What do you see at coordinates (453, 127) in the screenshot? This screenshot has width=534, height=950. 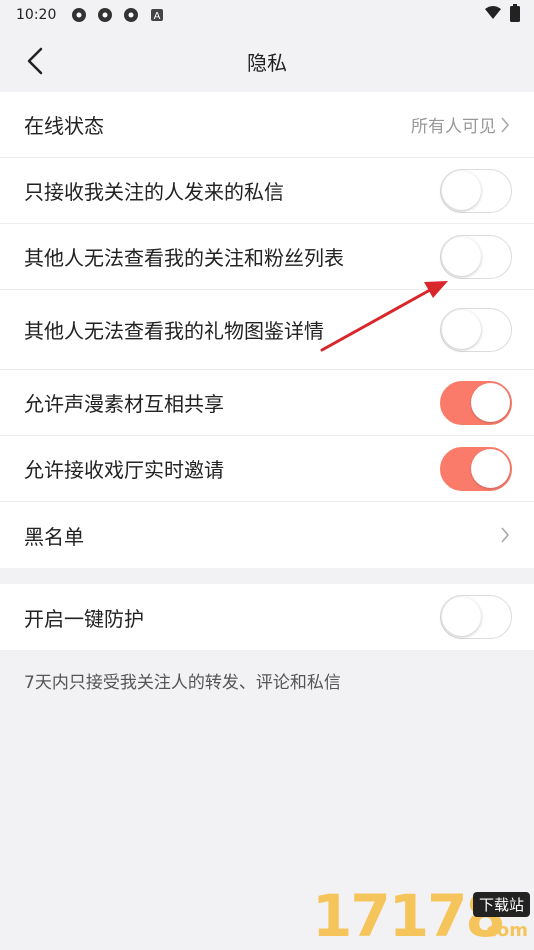 I see `online-status-value: 所有人可见` at bounding box center [453, 127].